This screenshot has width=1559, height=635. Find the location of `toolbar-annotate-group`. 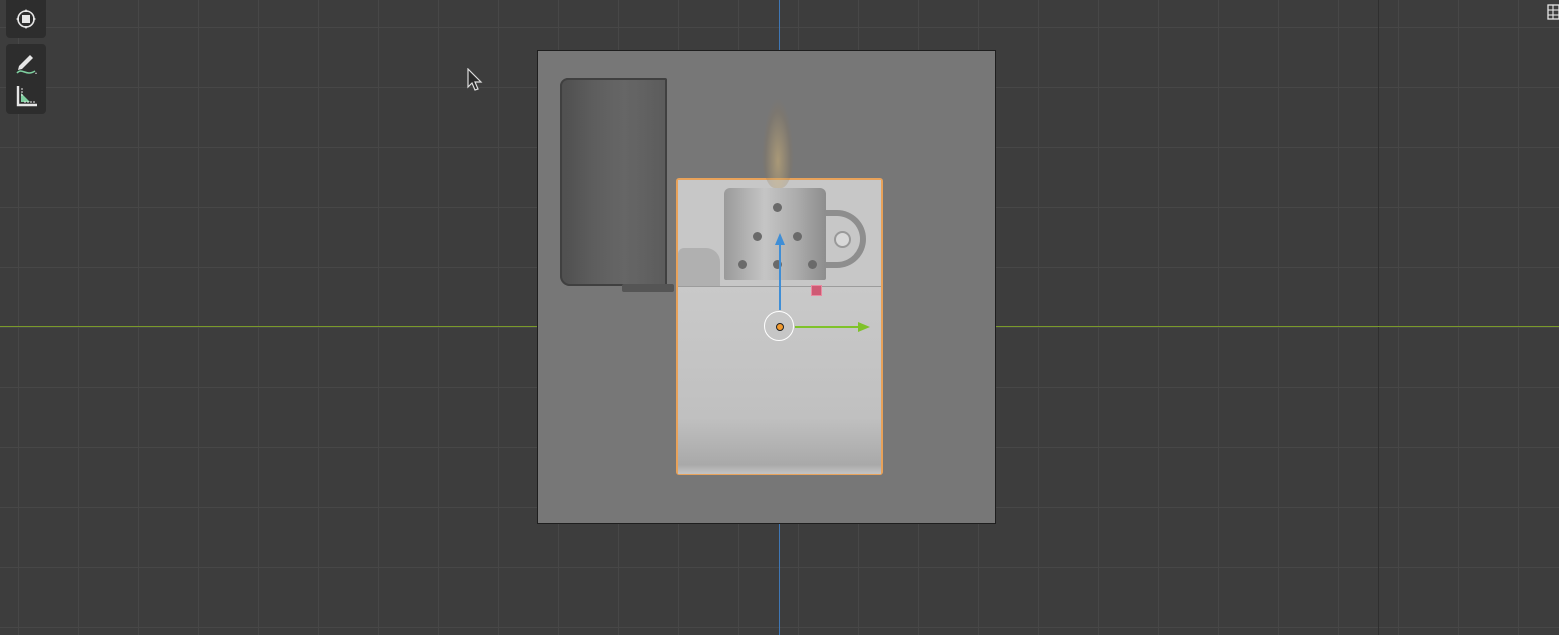

toolbar-annotate-group is located at coordinates (26, 79).